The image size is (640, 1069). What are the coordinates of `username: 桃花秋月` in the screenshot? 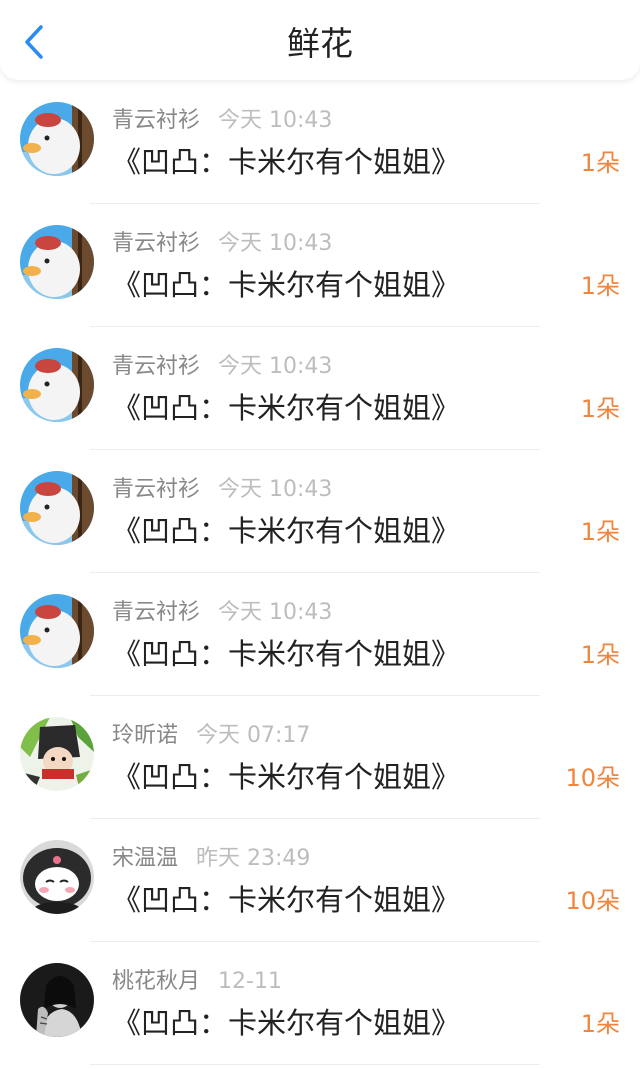 It's located at (156, 981).